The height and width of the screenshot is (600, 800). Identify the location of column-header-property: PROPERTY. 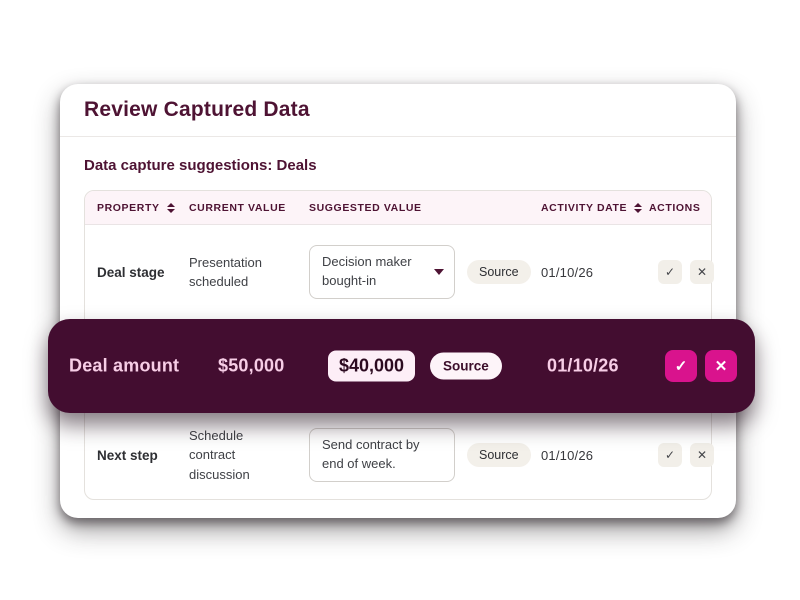
(143, 208).